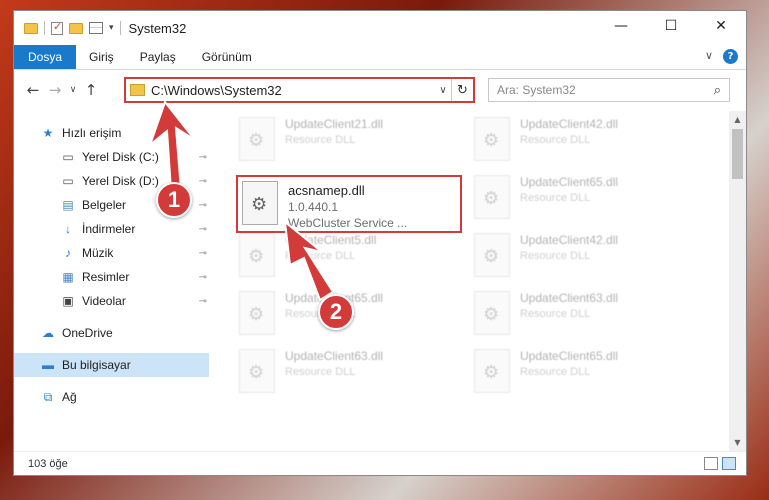 The image size is (769, 500). I want to click on tab-share: Paylaş, so click(158, 57).